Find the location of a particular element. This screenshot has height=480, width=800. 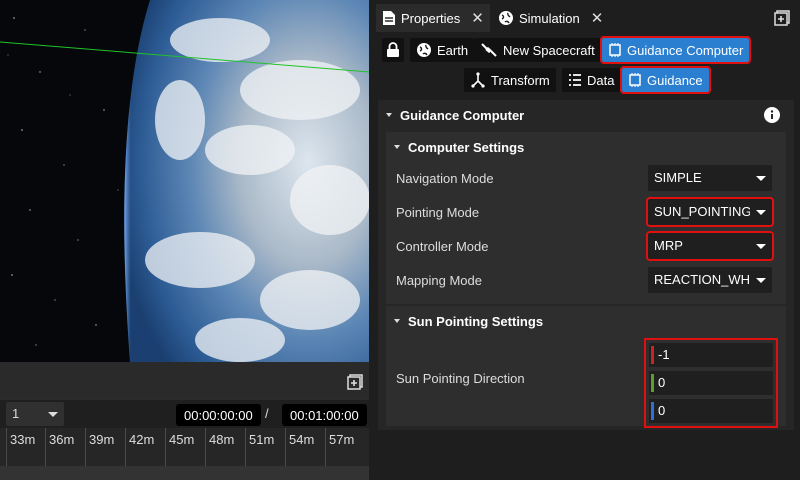

info-icon is located at coordinates (772, 115).